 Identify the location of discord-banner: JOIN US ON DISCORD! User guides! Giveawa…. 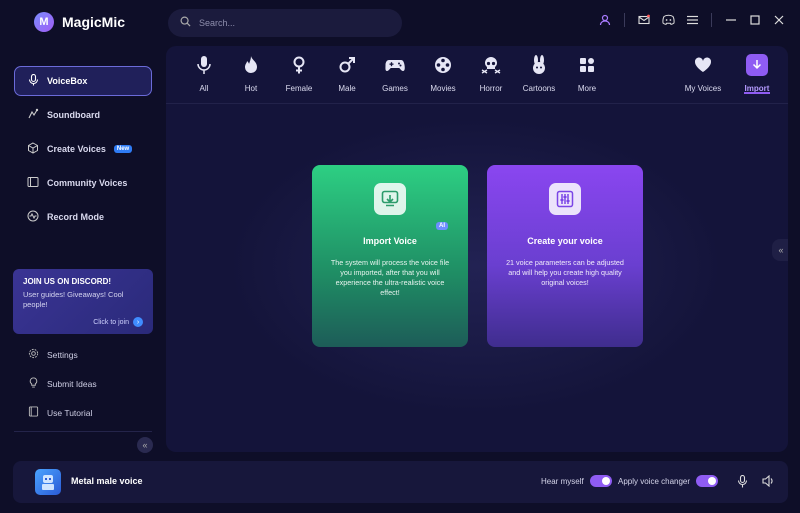
(83, 301).